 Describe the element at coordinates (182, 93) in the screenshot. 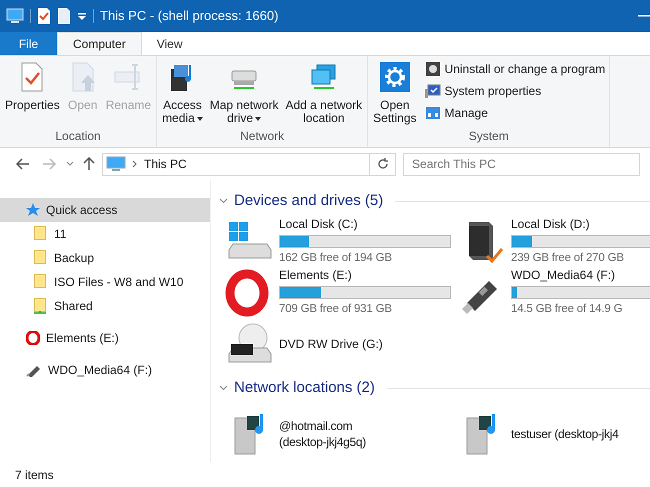

I see `ribbon-button: Access media` at that location.